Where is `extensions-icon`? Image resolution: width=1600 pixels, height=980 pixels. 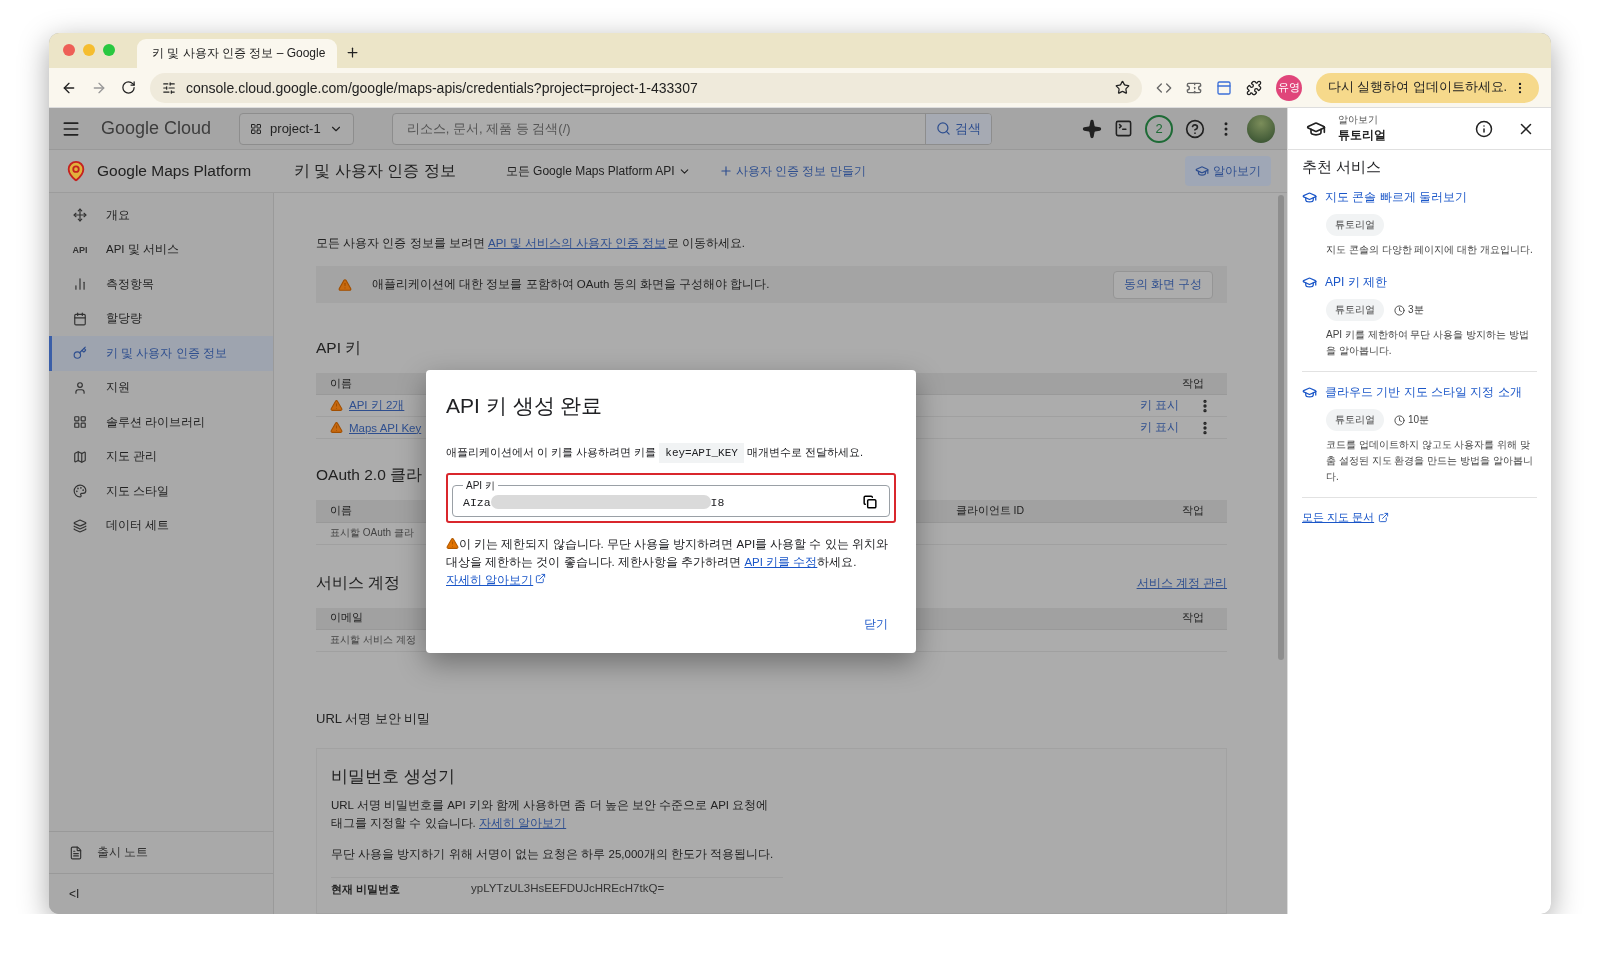 extensions-icon is located at coordinates (1253, 87).